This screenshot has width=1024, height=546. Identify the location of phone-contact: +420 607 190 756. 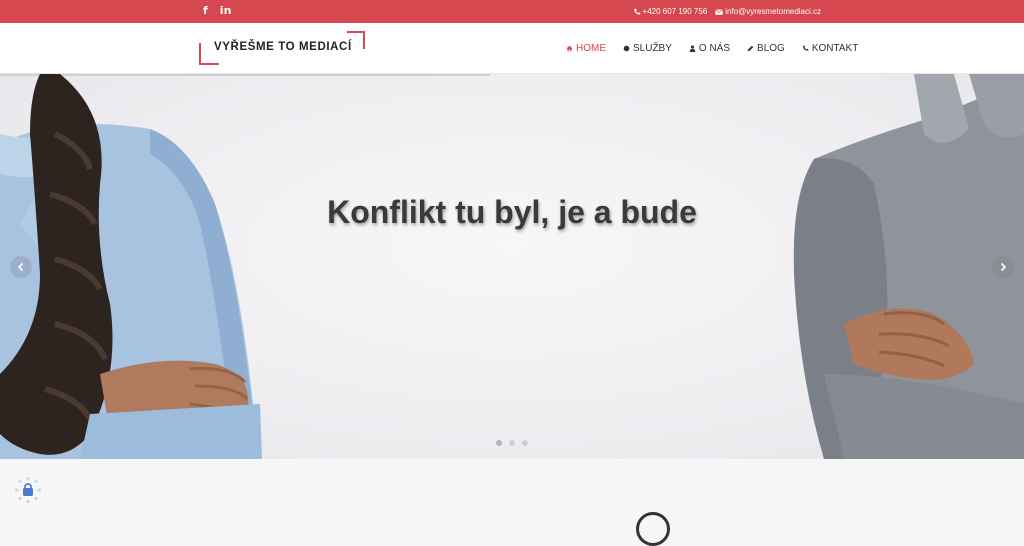
(670, 11).